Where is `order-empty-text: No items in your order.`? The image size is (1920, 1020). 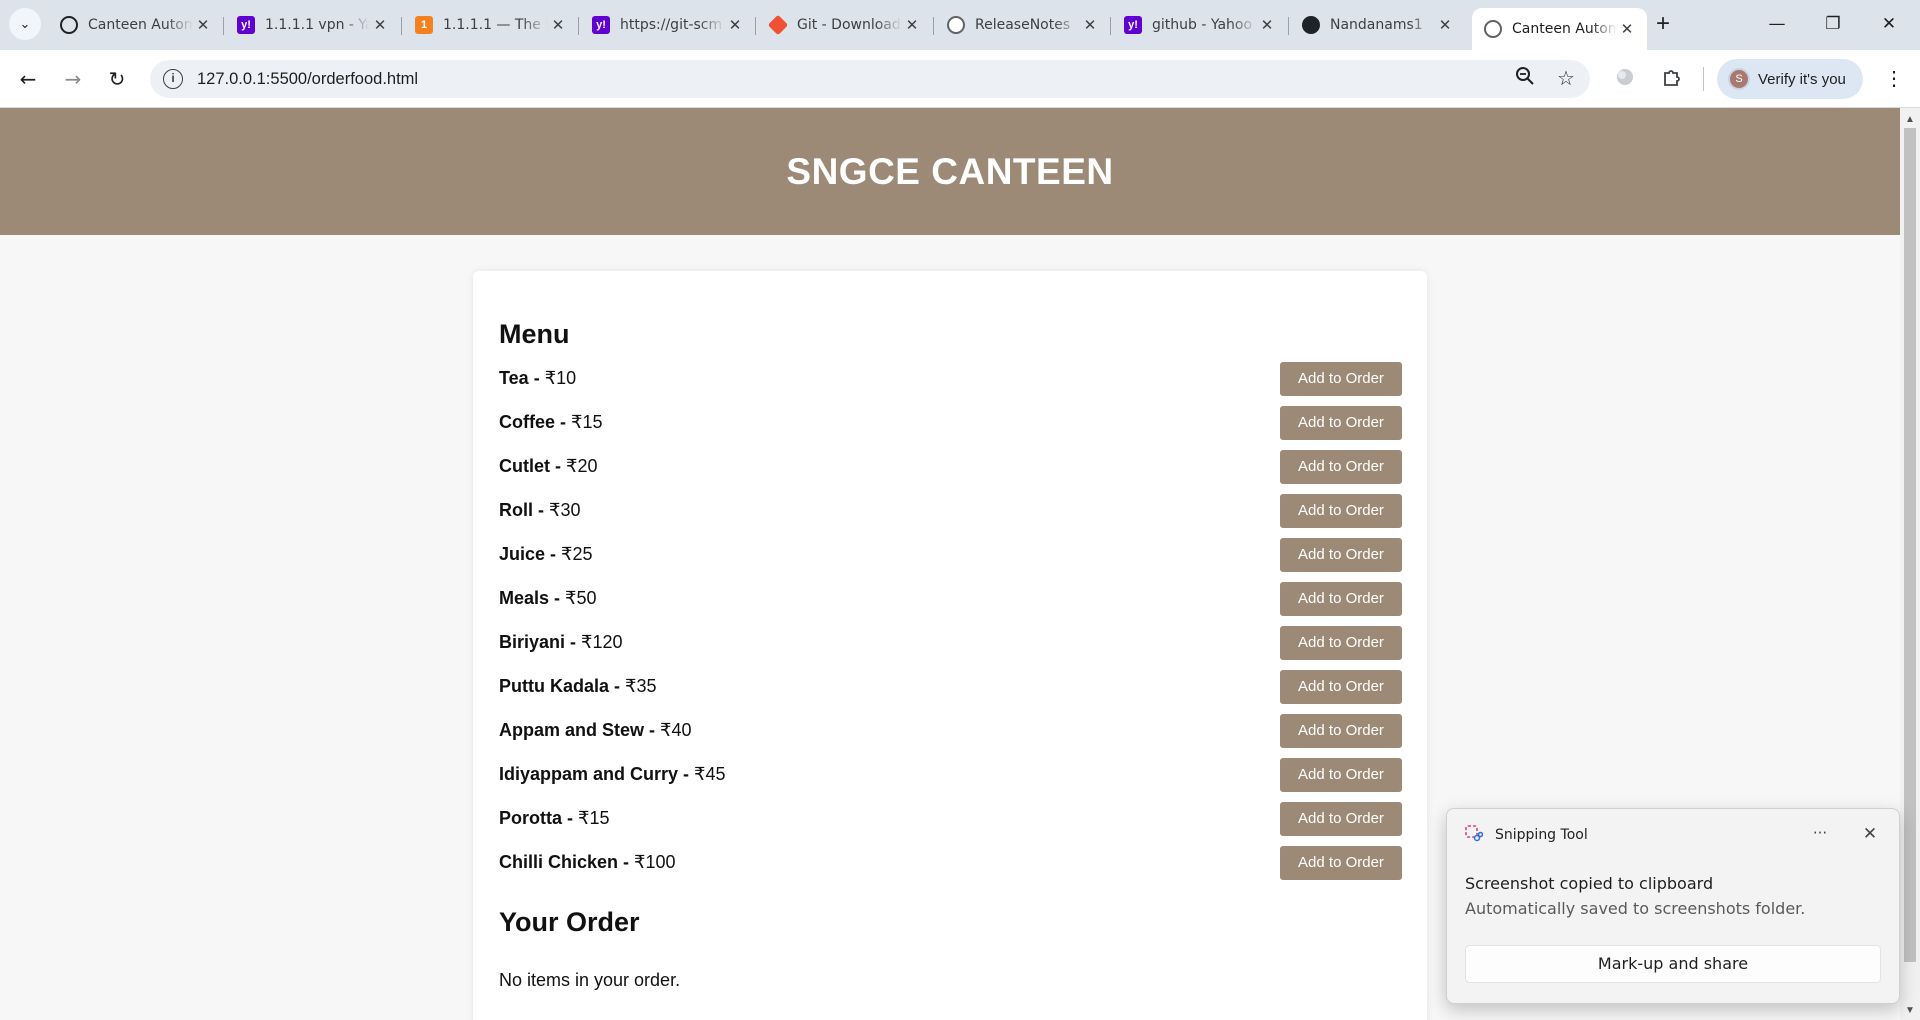
order-empty-text: No items in your order. is located at coordinates (590, 980).